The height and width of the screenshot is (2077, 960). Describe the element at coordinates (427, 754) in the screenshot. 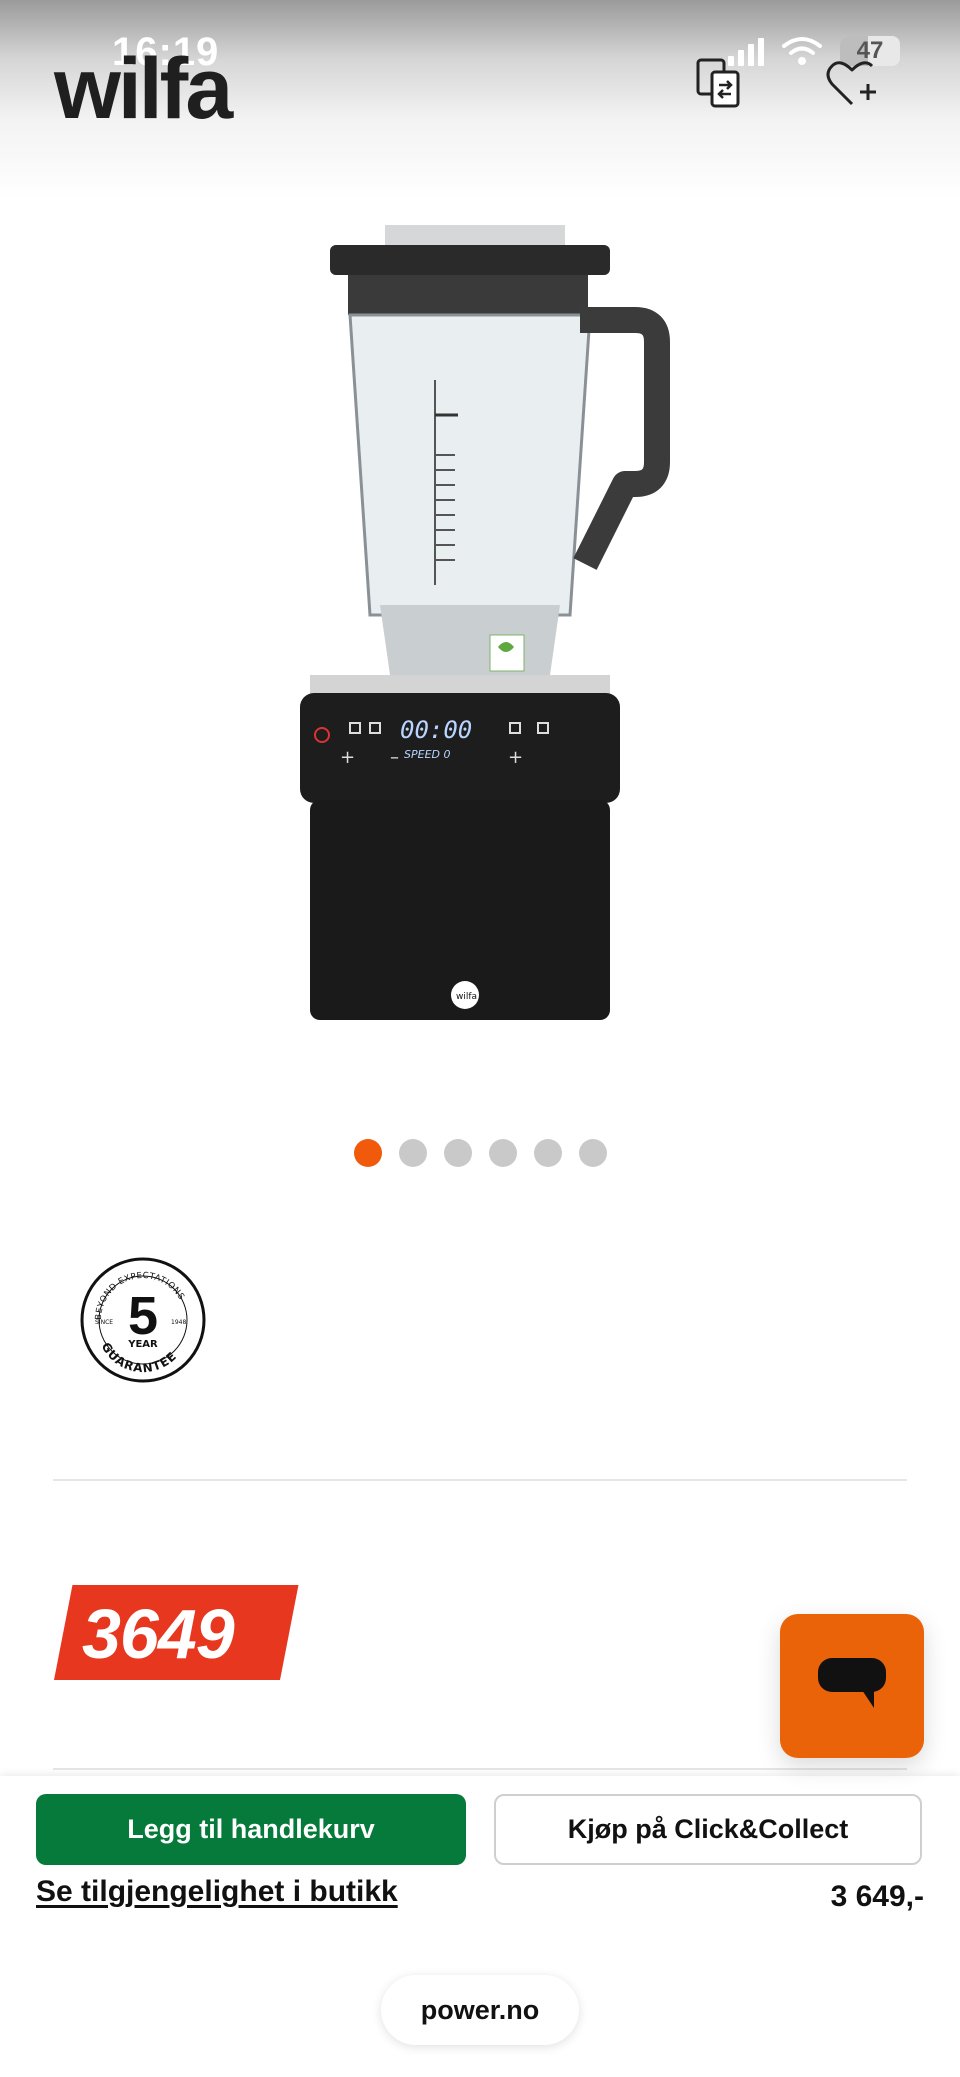

I see `blender-display-speed: SPEED 0` at that location.